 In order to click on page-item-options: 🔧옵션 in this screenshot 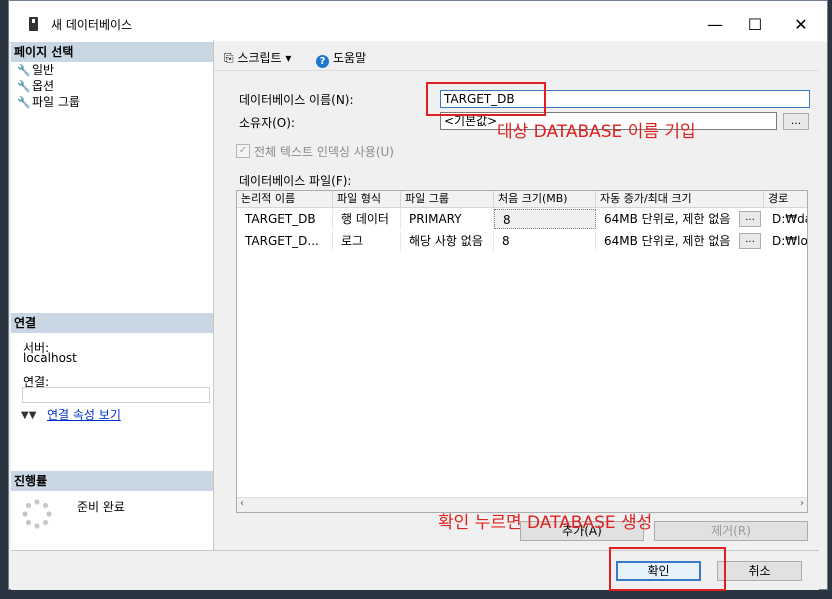, I will do `click(35, 86)`.